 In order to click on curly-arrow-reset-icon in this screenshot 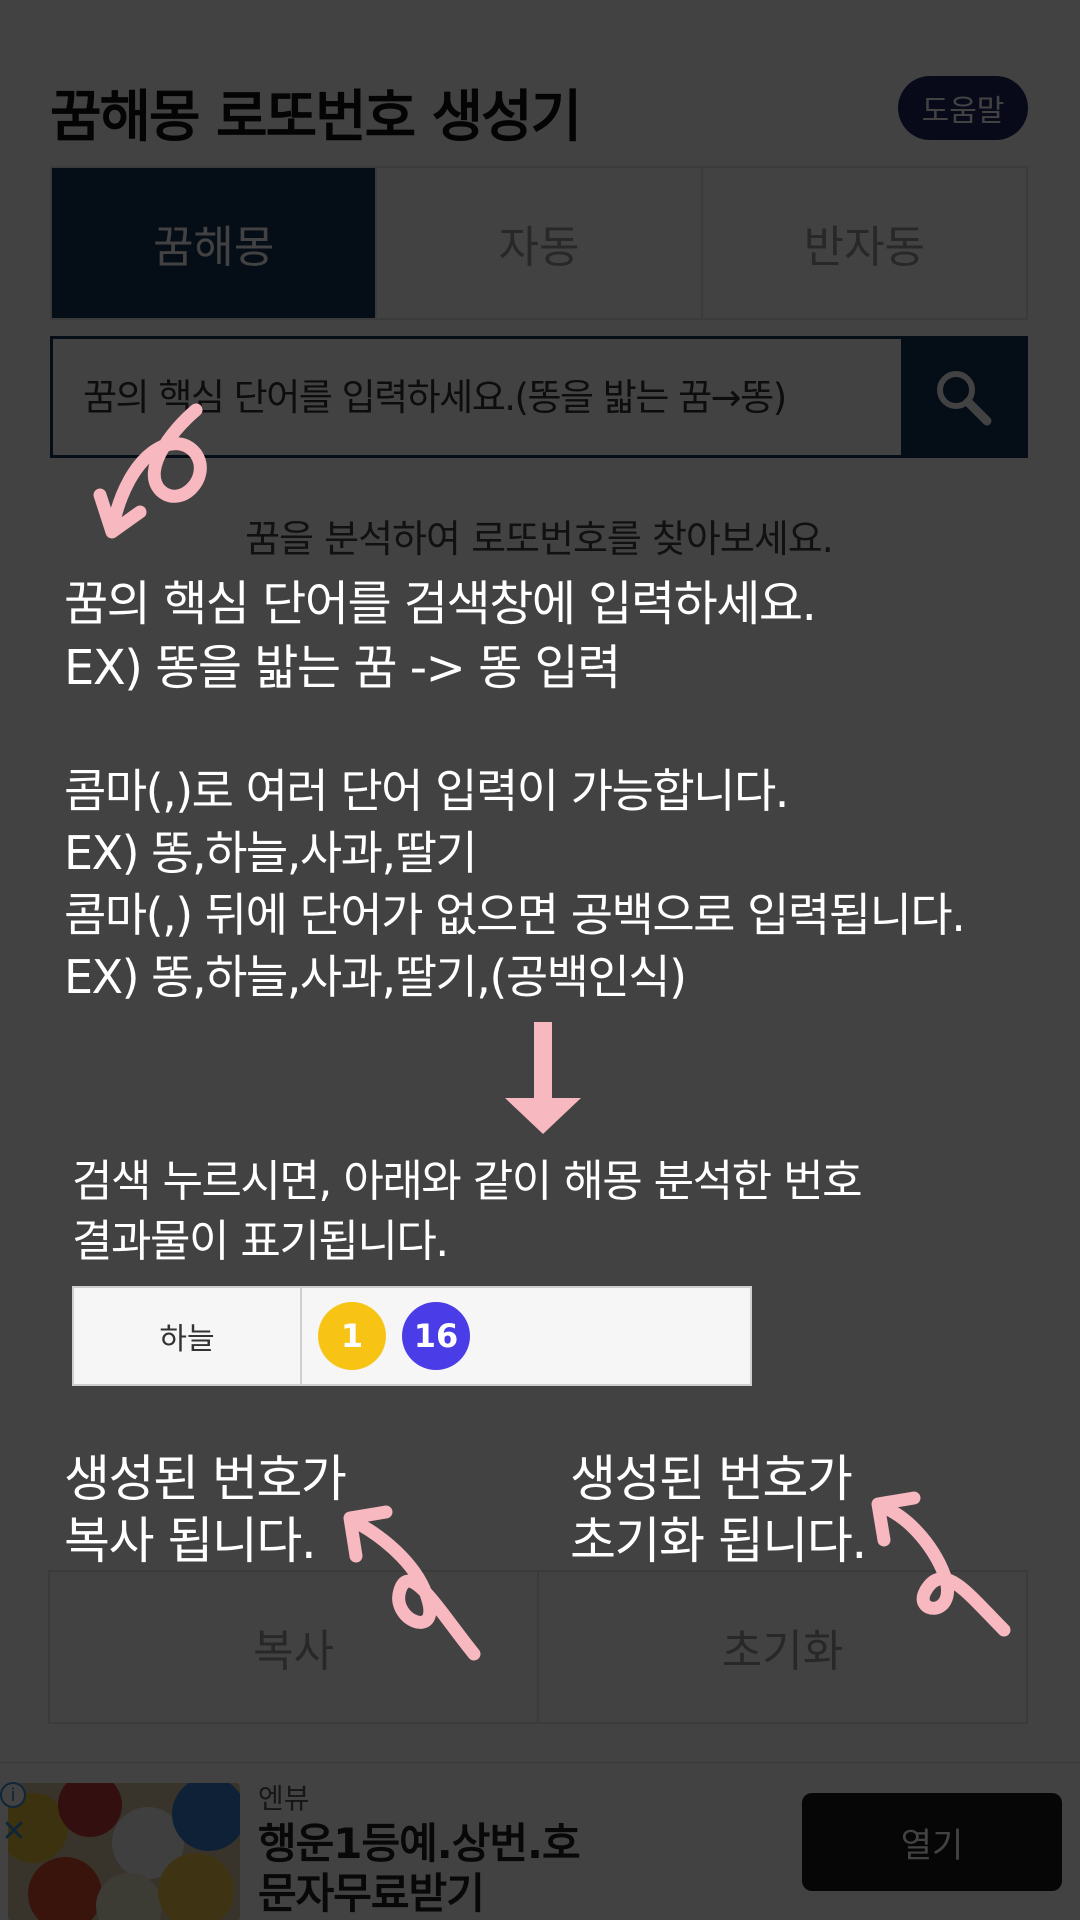, I will do `click(941, 1564)`.